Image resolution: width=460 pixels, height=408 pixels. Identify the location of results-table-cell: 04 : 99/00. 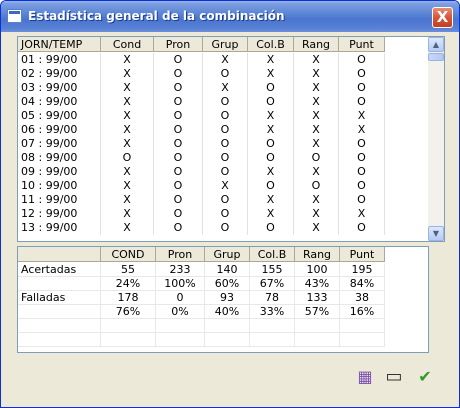
(59, 102).